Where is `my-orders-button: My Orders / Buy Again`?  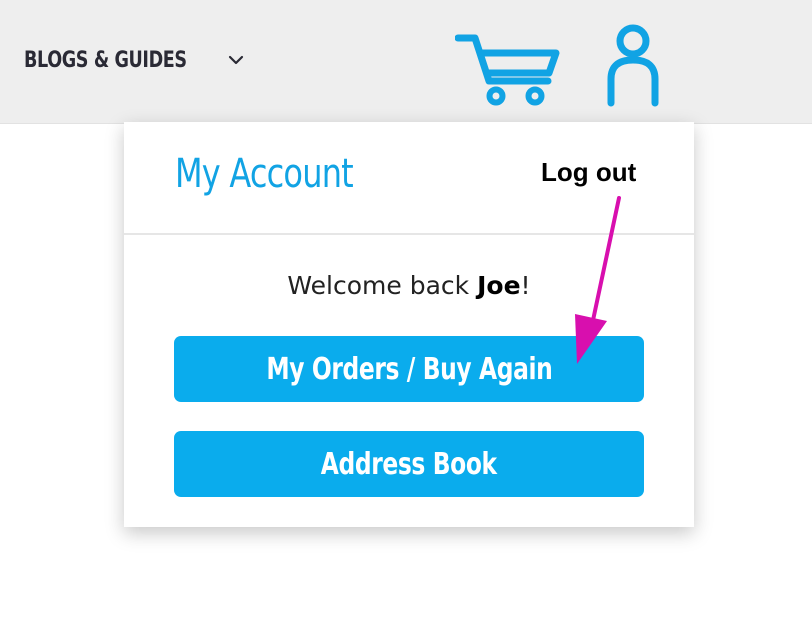
my-orders-button: My Orders / Buy Again is located at coordinates (409, 369).